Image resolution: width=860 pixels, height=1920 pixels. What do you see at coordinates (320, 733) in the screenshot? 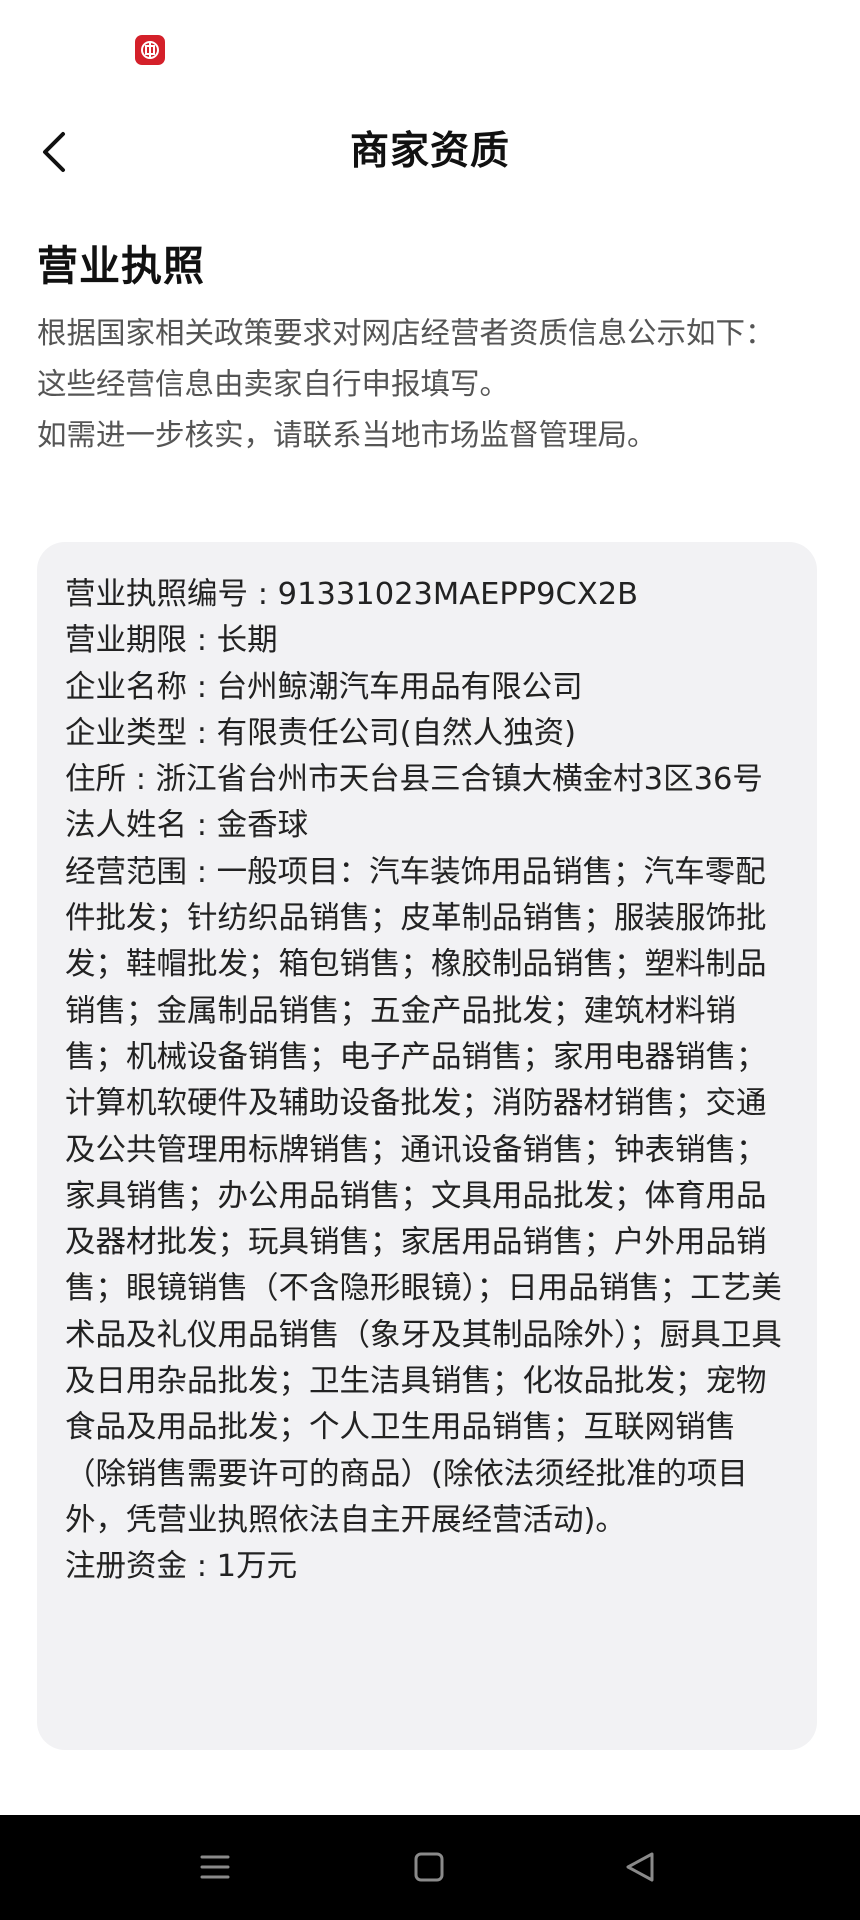
I see `company-type: 企业类型 : 有限责任公司(自然人独资)` at bounding box center [320, 733].